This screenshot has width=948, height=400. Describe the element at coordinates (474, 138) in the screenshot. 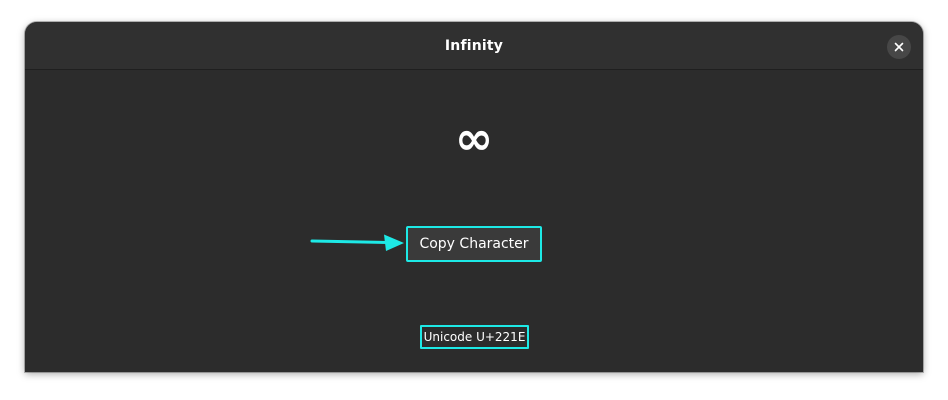

I see `character-glyph: ∞` at that location.